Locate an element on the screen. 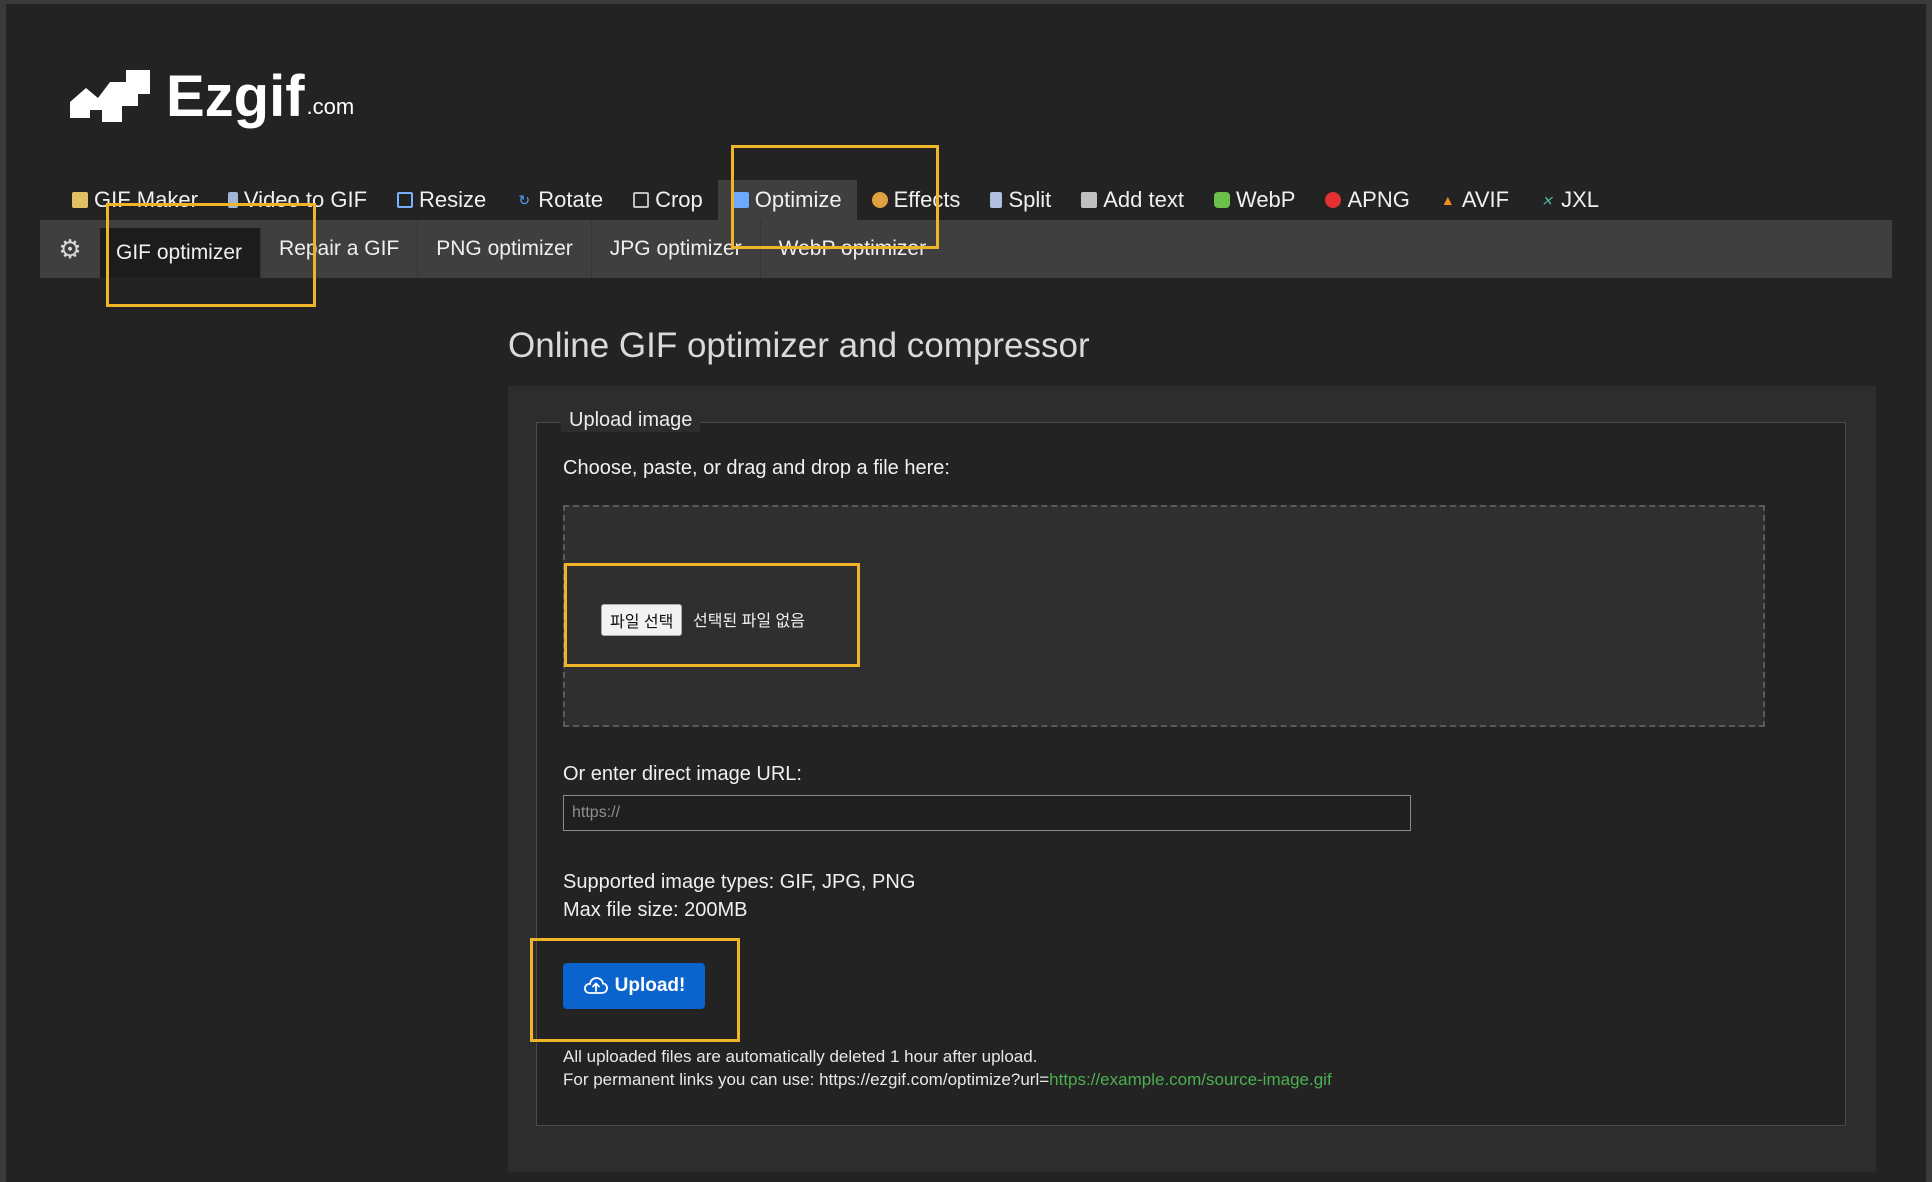 This screenshot has width=1932, height=1182. nav-label: Split is located at coordinates (1030, 199).